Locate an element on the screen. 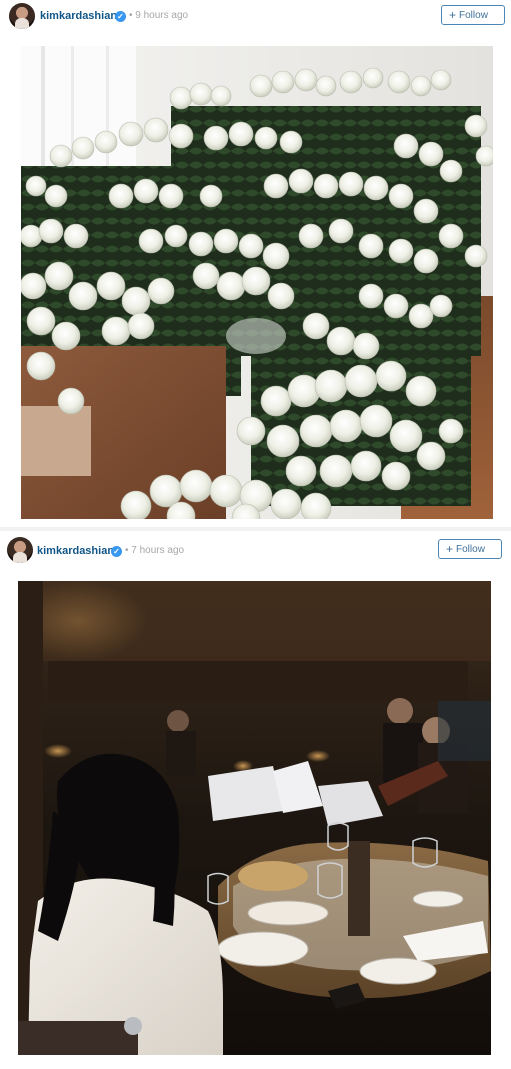 This screenshot has width=511, height=1069. post-timestamp: • 7 hours ago is located at coordinates (154, 550).